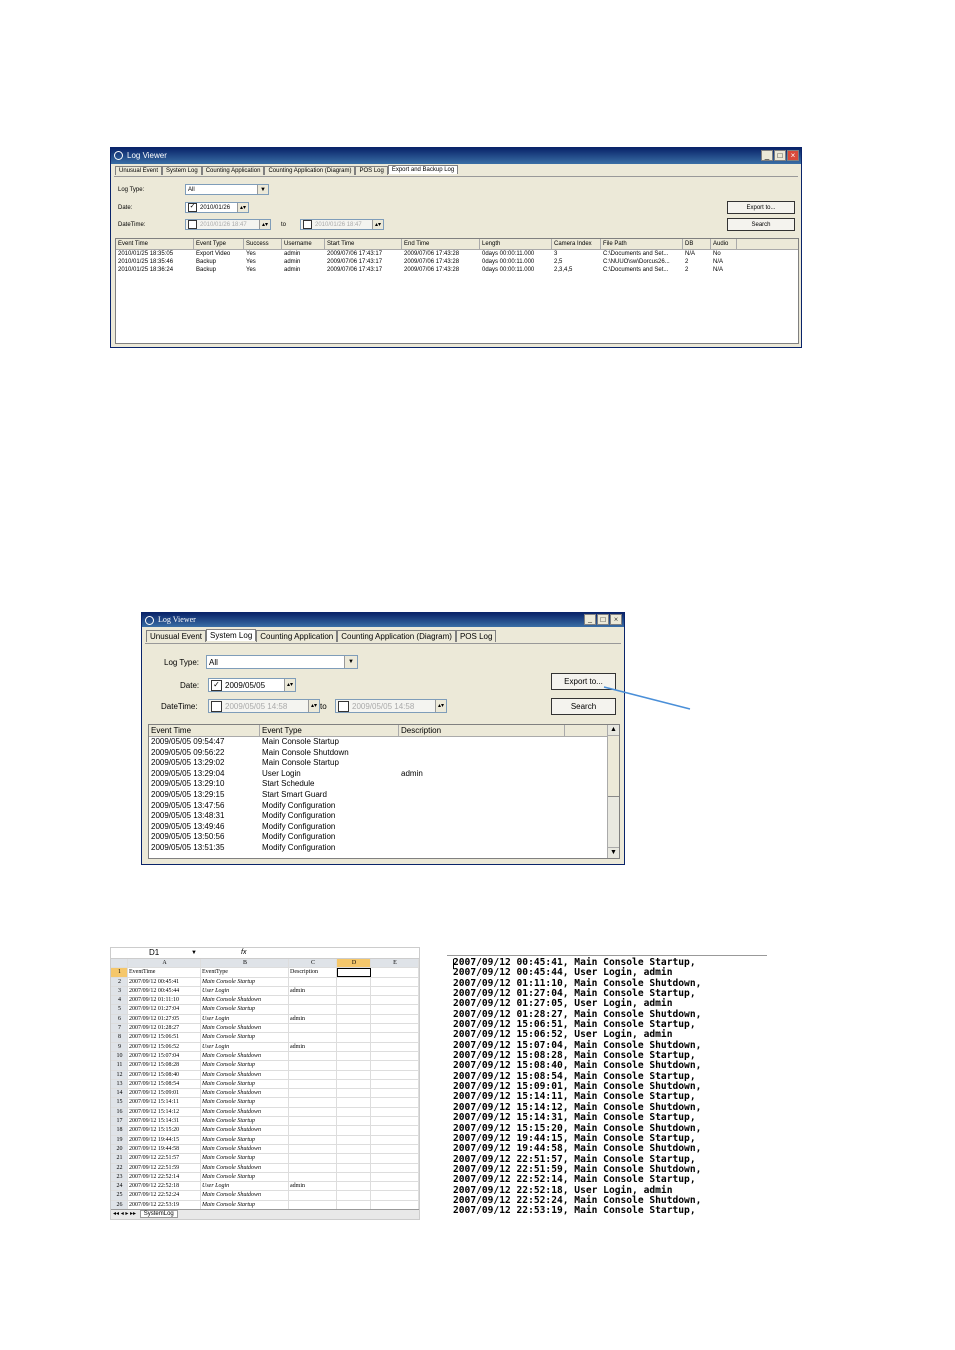  I want to click on table-row: 2009/05/05 13:51:35 Modify Configuration, so click(378, 848).